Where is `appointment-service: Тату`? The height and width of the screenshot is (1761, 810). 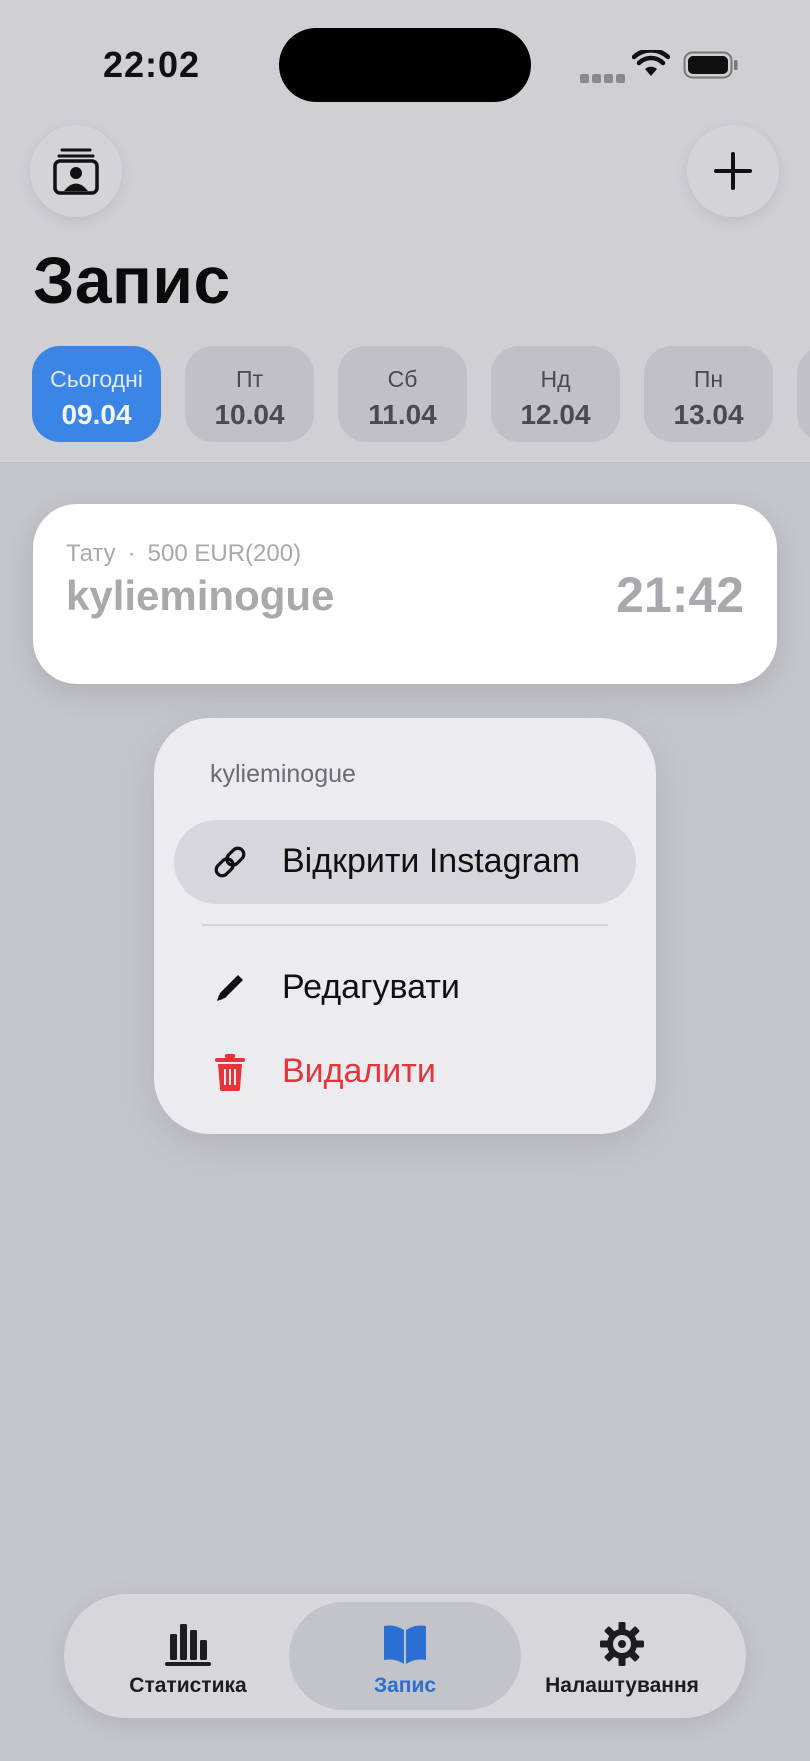 appointment-service: Тату is located at coordinates (91, 553).